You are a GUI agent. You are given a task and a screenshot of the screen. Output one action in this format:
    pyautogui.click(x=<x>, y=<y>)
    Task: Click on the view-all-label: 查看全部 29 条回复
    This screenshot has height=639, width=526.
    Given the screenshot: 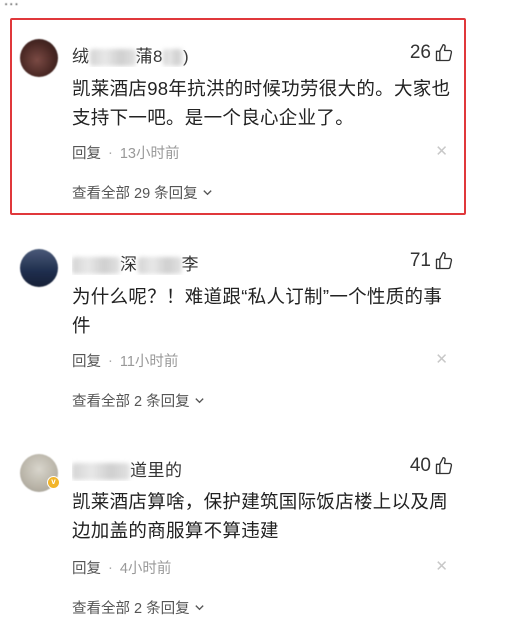 What is the action you would take?
    pyautogui.click(x=135, y=194)
    